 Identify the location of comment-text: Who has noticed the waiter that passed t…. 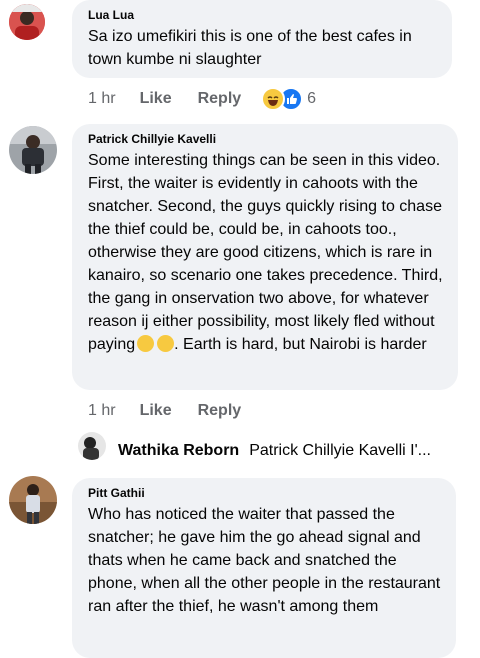
(264, 560).